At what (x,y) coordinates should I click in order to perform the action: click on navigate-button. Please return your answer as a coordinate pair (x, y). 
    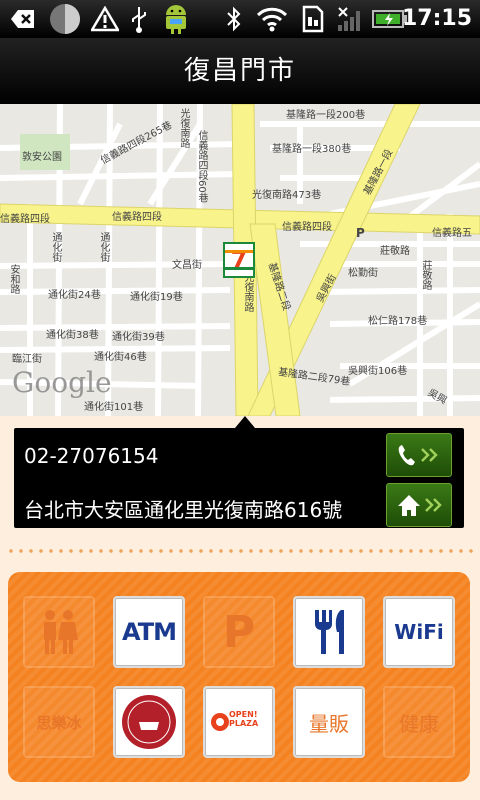
    Looking at the image, I should click on (419, 505).